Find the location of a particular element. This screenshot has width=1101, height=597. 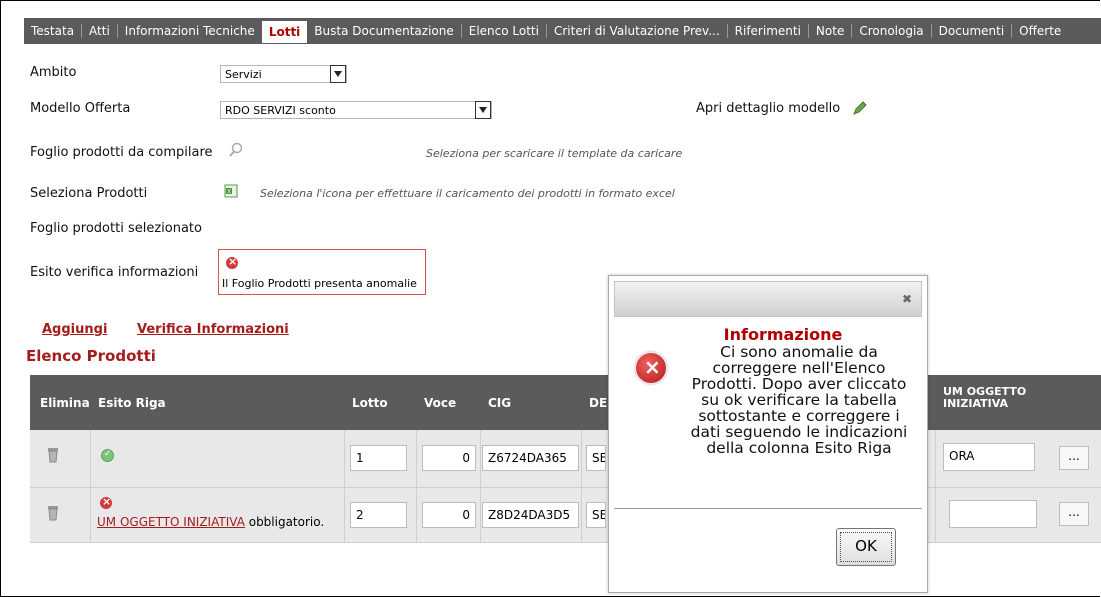

um-iniziativa-input is located at coordinates (993, 514).